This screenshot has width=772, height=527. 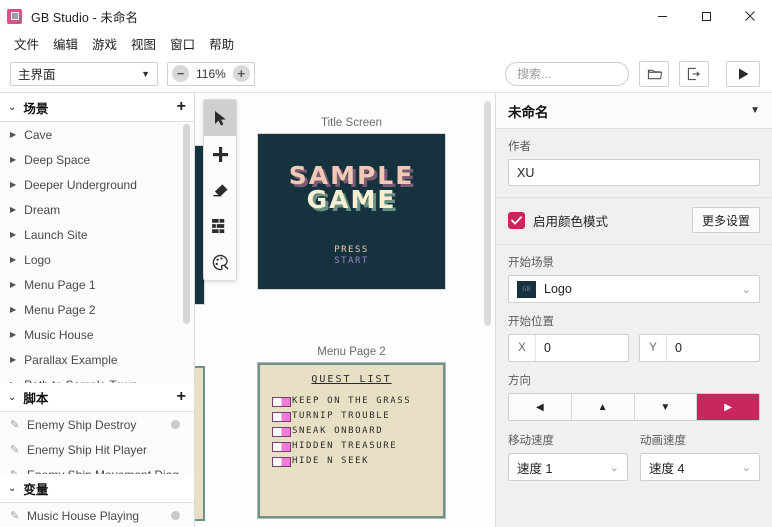 I want to click on start-y-field: Y 0, so click(x=699, y=348).